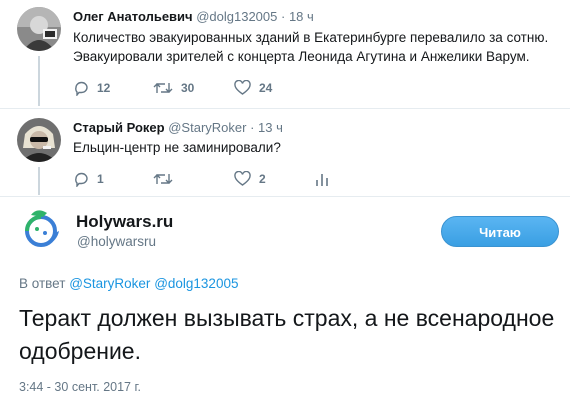 This screenshot has height=413, width=570. I want to click on tweet-text: Ельцин-центр не заминировали?, so click(177, 147).